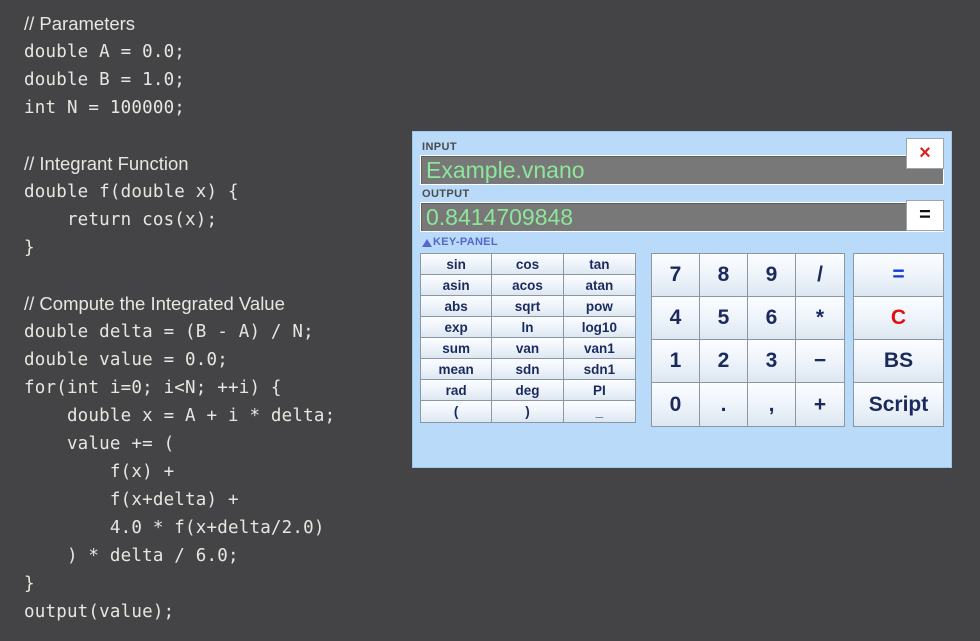  I want to click on action-key-grid: = C BS Script, so click(898, 340).